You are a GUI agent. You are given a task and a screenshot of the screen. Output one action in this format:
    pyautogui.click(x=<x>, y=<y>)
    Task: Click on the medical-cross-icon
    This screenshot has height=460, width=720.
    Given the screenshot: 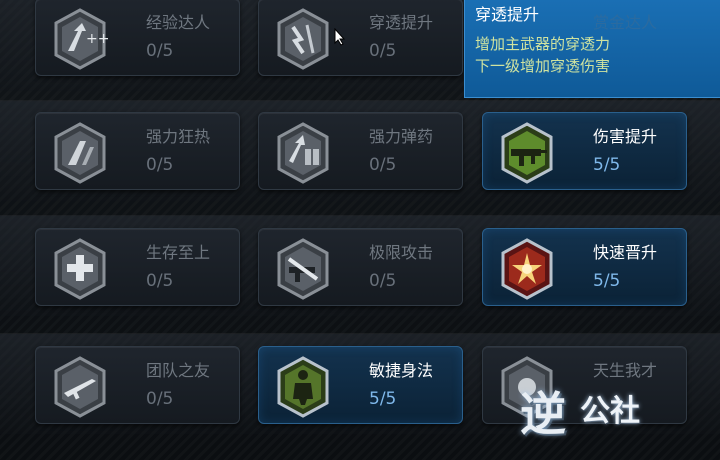 What is the action you would take?
    pyautogui.click(x=80, y=269)
    